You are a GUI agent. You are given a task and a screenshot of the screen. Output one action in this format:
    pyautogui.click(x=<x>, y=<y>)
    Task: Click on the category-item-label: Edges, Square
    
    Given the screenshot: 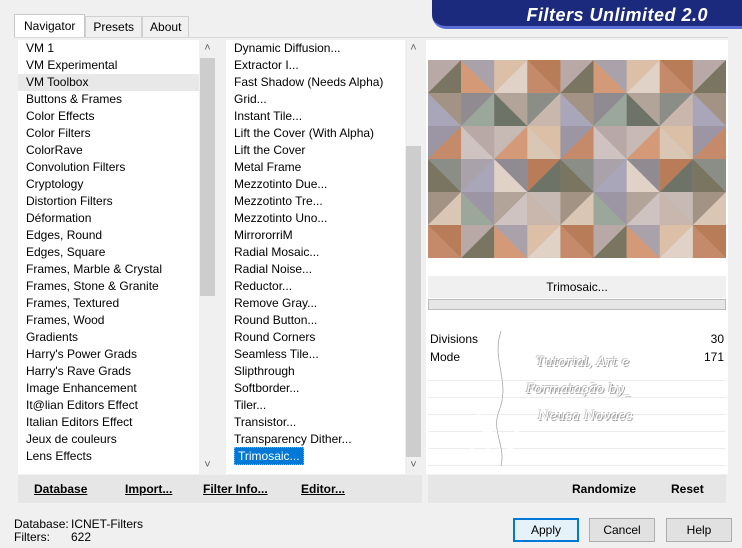 What is the action you would take?
    pyautogui.click(x=66, y=252)
    